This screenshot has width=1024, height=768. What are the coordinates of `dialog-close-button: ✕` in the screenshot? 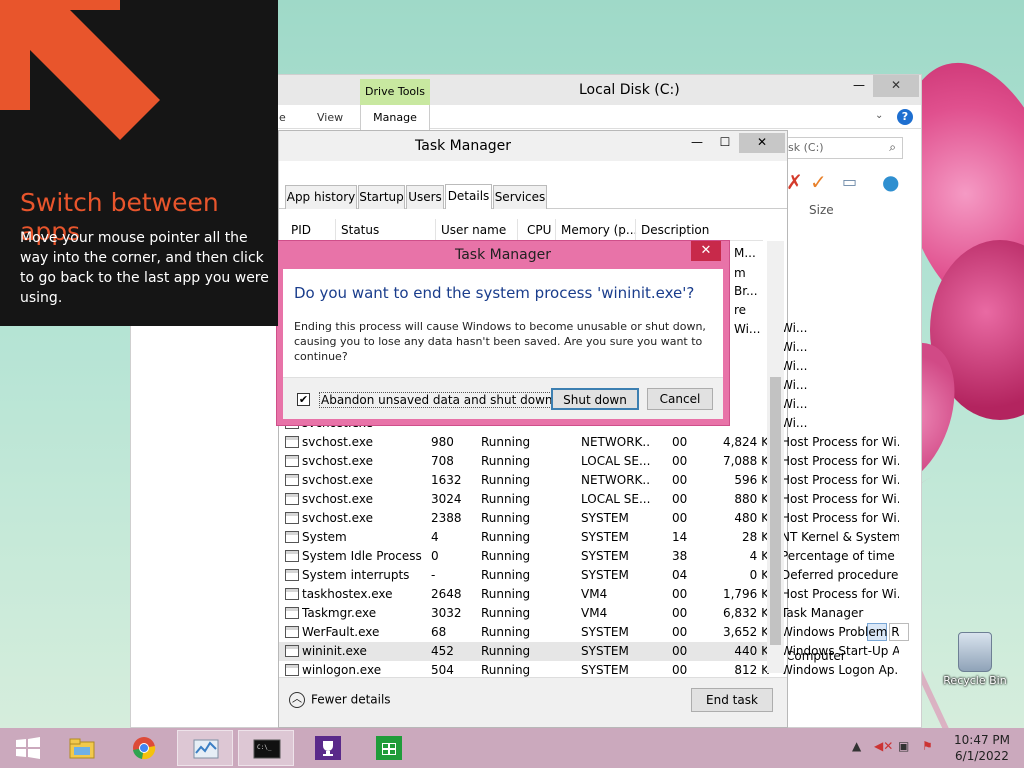 It's located at (706, 251).